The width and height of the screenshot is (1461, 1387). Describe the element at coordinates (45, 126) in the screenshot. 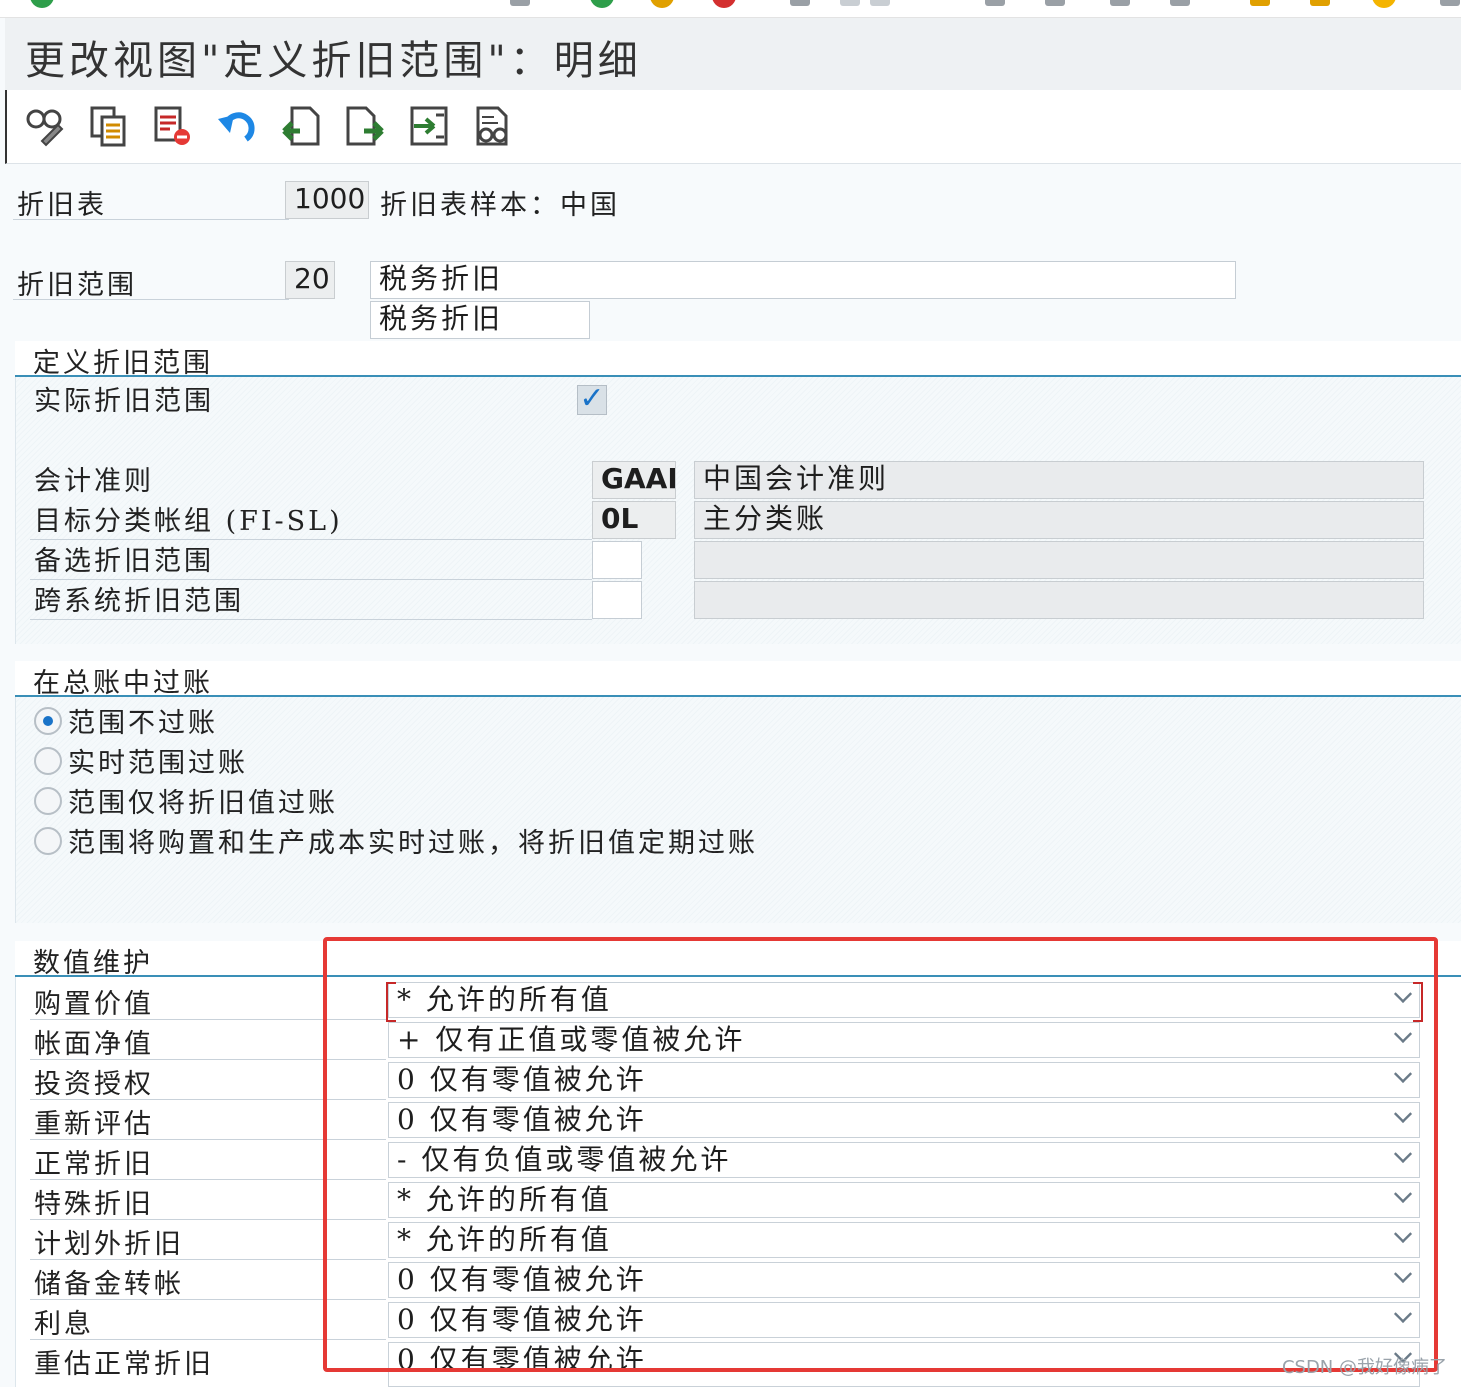

I see `display-change-icon` at that location.